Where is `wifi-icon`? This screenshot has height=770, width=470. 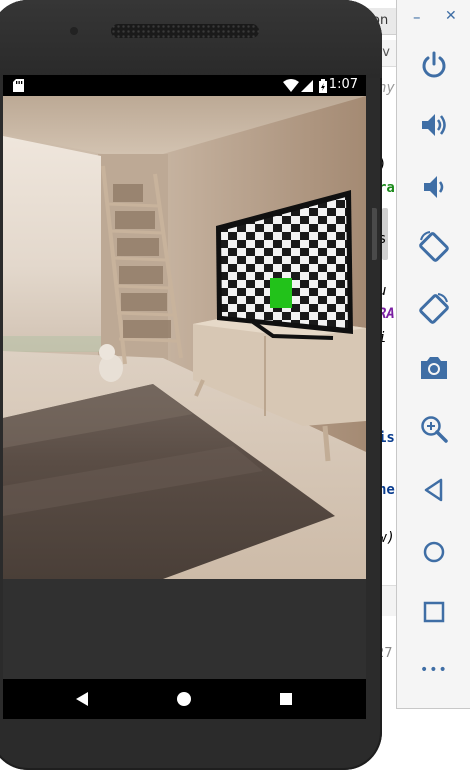
wifi-icon is located at coordinates (291, 85).